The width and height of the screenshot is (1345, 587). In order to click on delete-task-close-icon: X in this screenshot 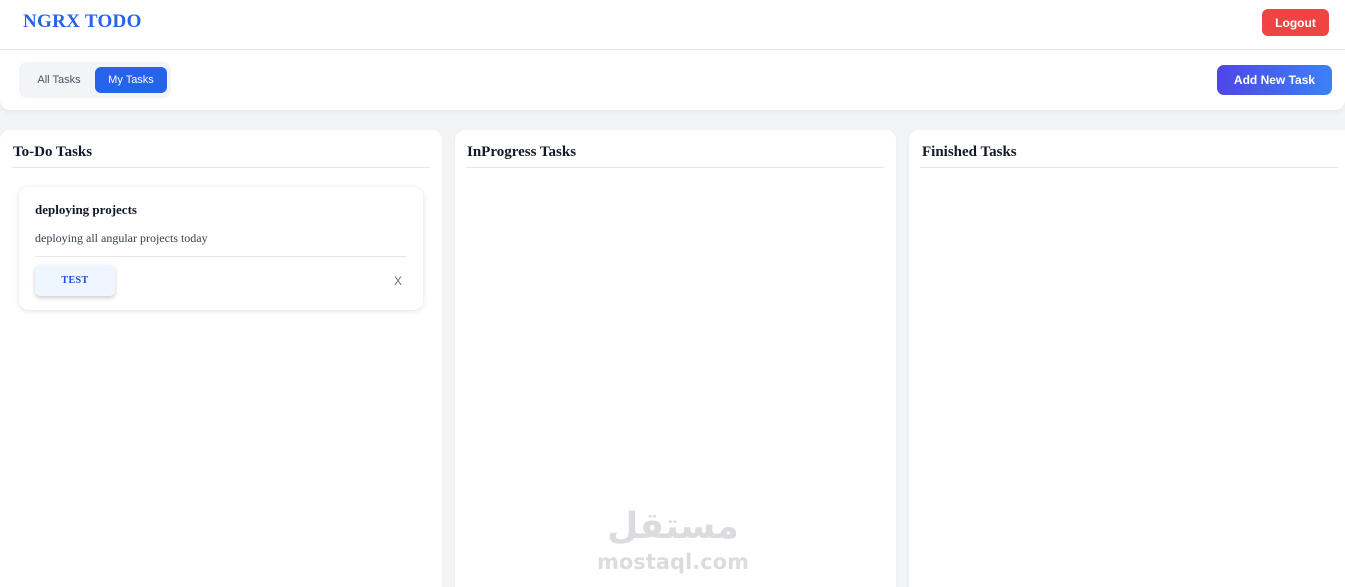, I will do `click(398, 281)`.